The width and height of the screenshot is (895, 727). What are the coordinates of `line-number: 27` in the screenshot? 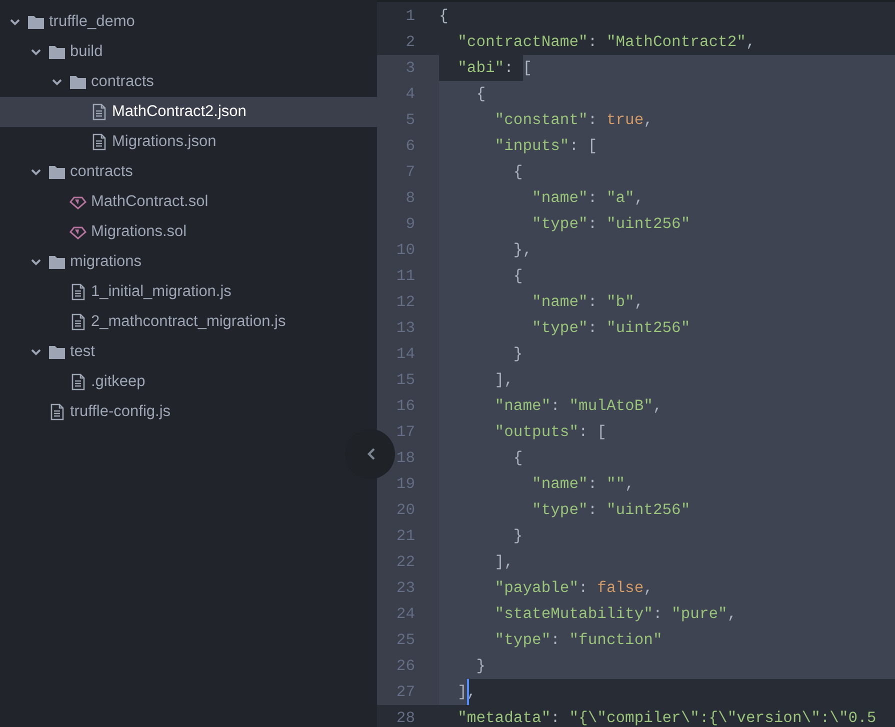 It's located at (408, 692).